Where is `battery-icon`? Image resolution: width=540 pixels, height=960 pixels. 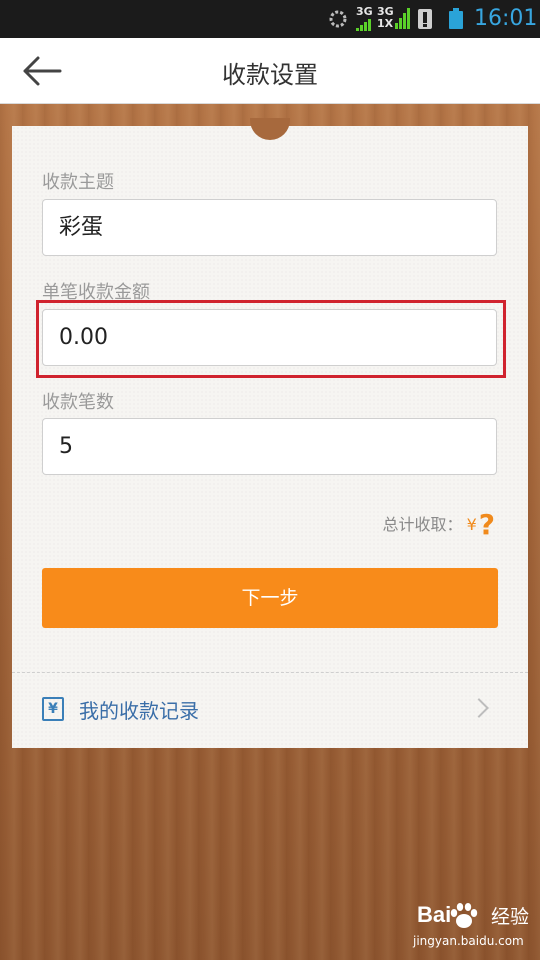
battery-icon is located at coordinates (456, 18).